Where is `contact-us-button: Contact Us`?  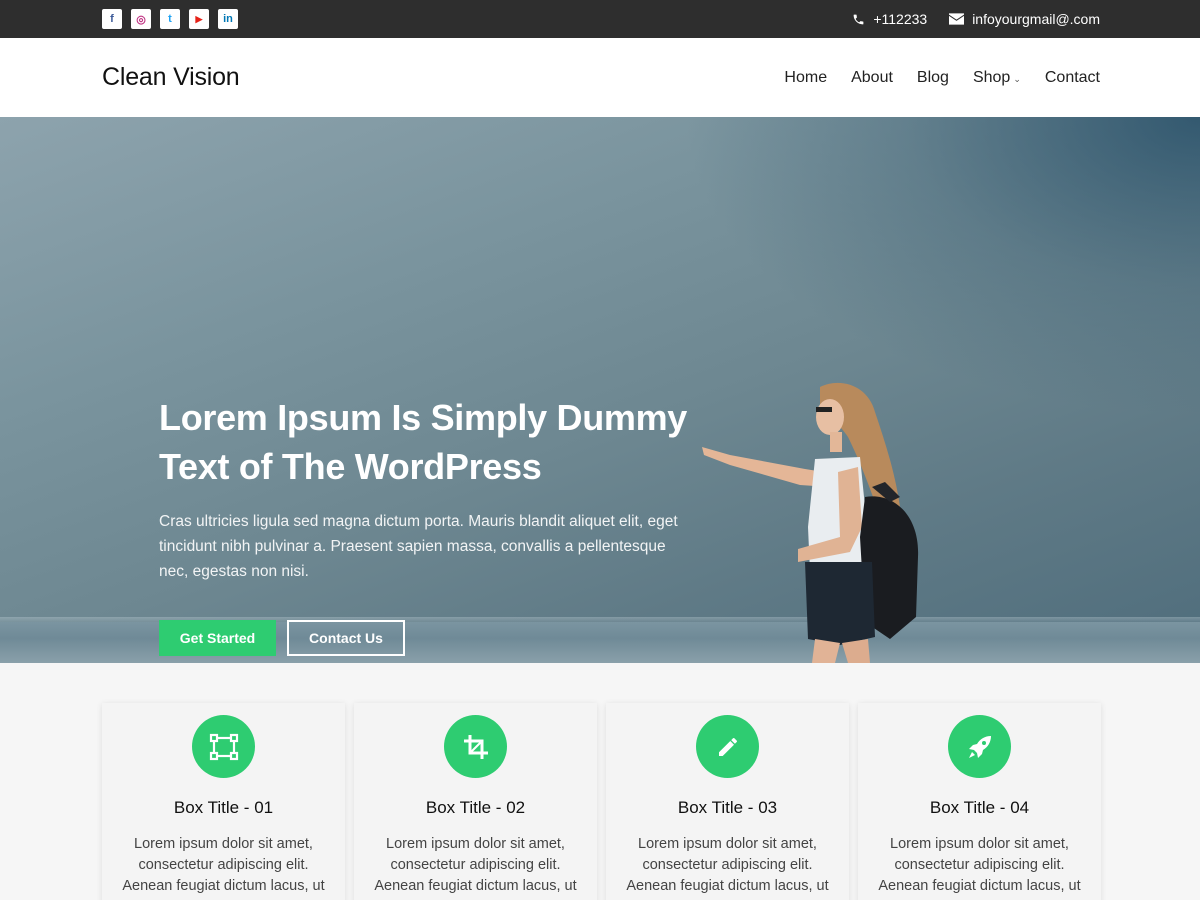
contact-us-button: Contact Us is located at coordinates (346, 638).